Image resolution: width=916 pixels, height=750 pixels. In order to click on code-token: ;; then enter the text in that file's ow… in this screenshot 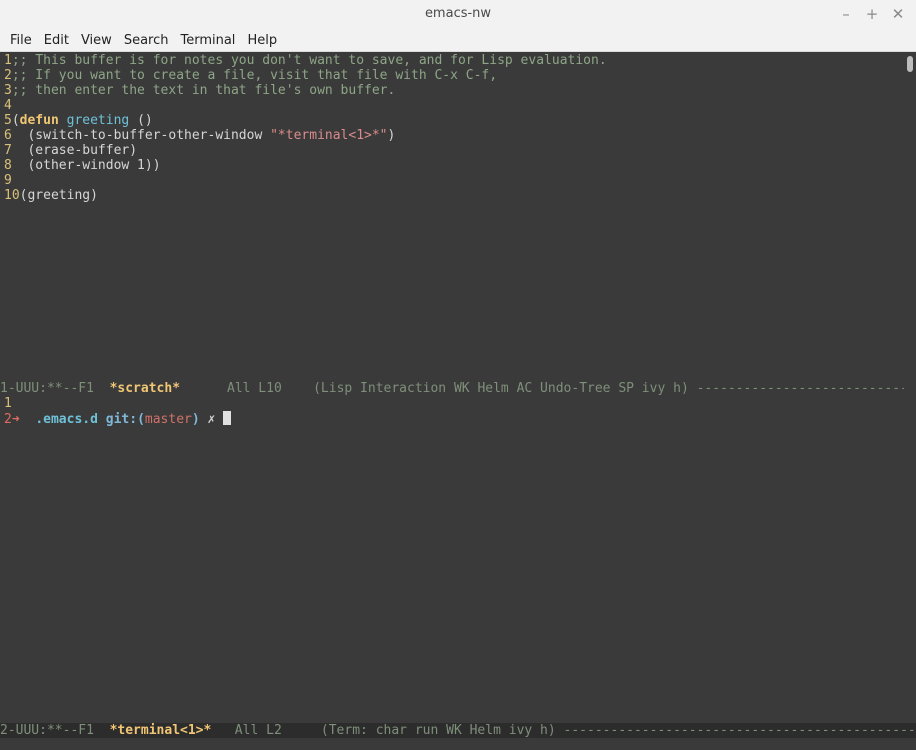, I will do `click(203, 90)`.